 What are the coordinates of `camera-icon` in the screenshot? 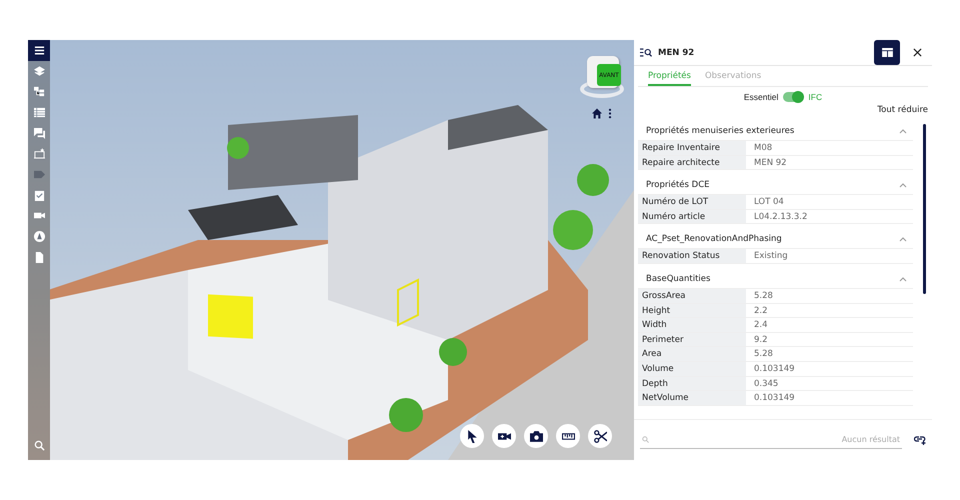 It's located at (536, 436).